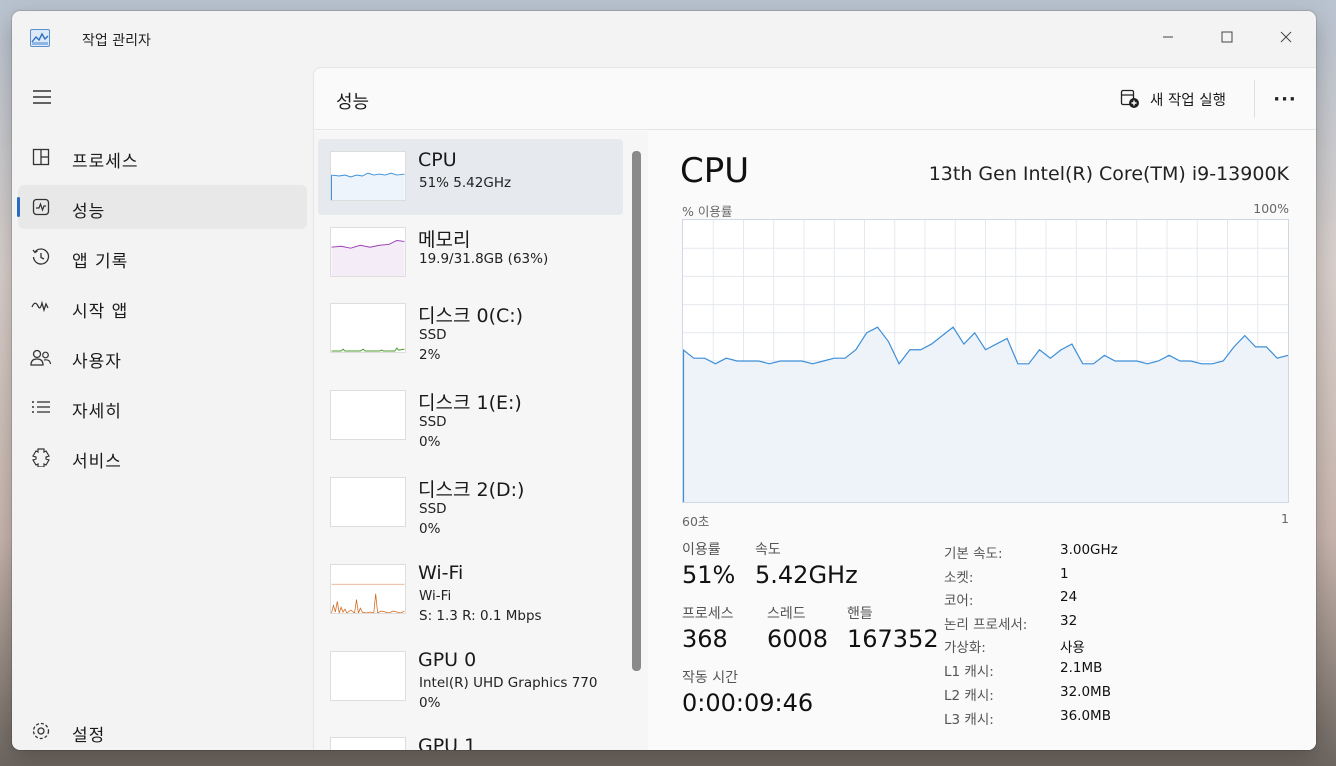 Image resolution: width=1336 pixels, height=766 pixels. I want to click on header-divider, so click(1254, 99).